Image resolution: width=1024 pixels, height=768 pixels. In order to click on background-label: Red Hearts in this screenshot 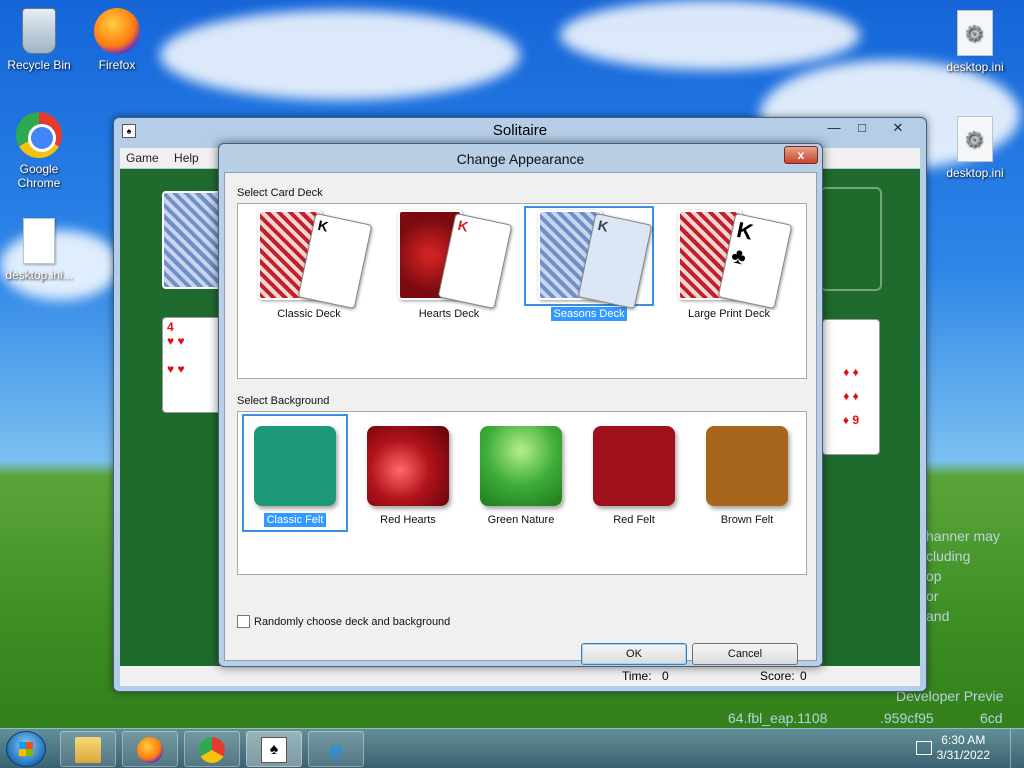, I will do `click(408, 520)`.